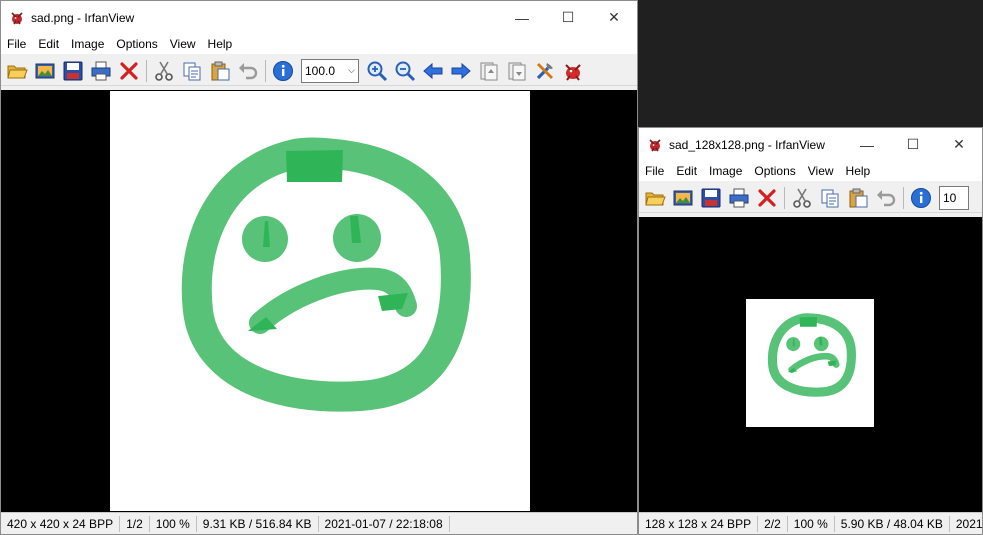 The height and width of the screenshot is (535, 983). Describe the element at coordinates (61, 523) in the screenshot. I see `status-dimensions: 420 x 420 x 24 BPP` at that location.